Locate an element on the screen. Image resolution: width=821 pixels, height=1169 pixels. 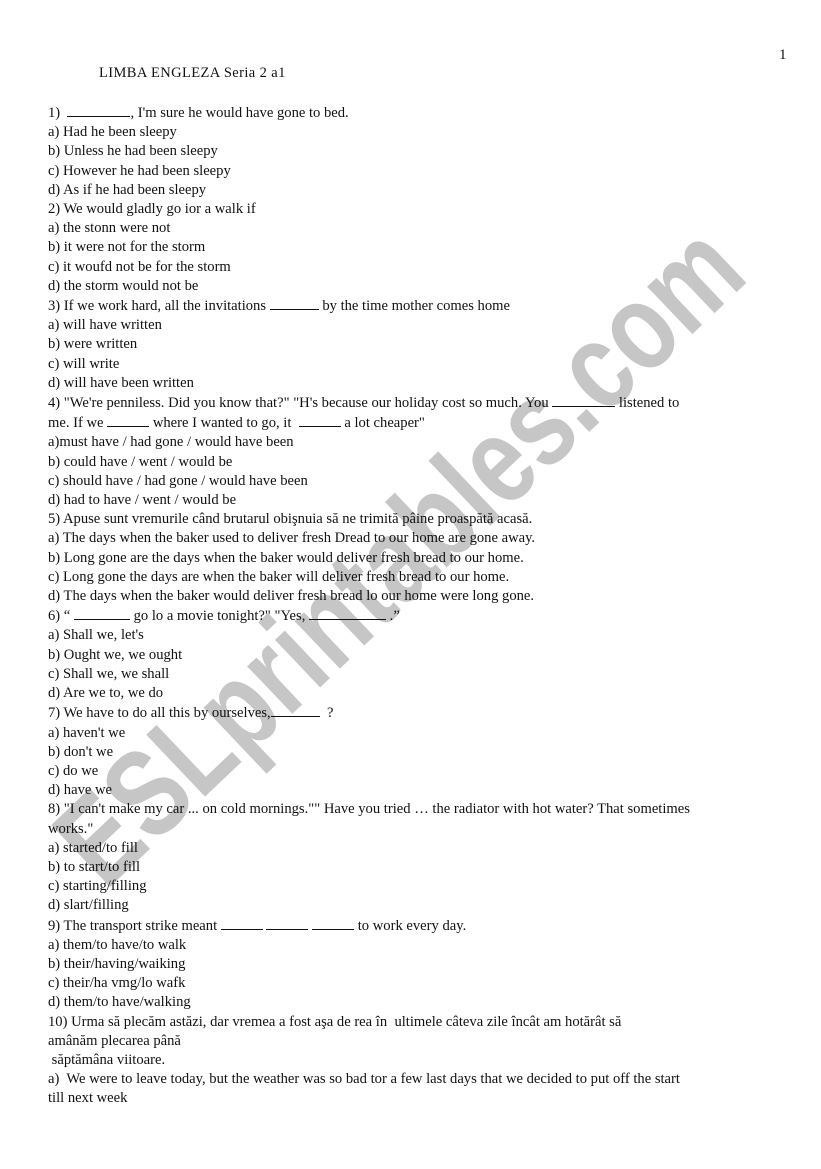
answer-option: d) the storm would not be is located at coordinates (123, 285).